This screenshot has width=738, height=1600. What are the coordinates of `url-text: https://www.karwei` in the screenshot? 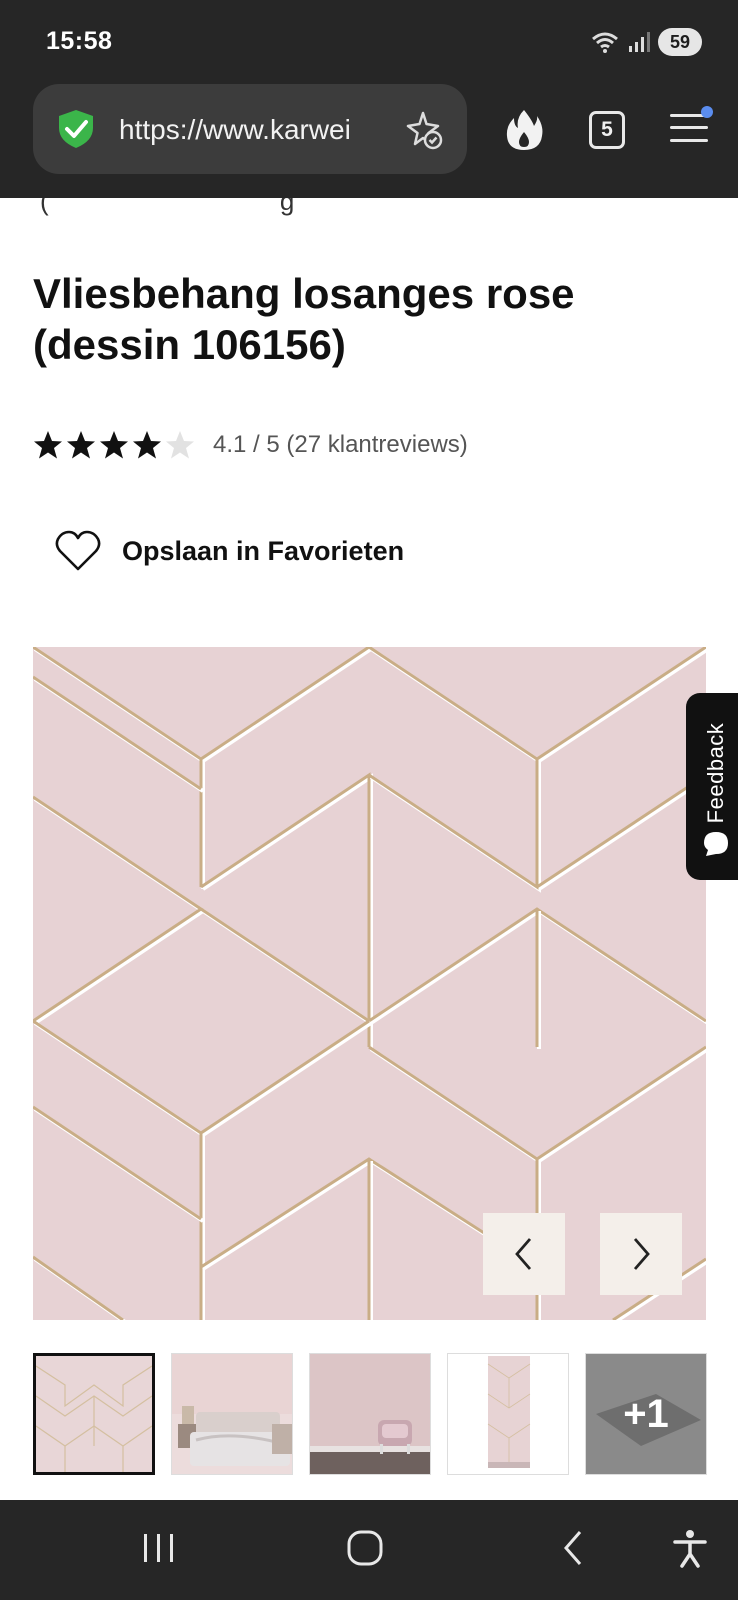 It's located at (254, 130).